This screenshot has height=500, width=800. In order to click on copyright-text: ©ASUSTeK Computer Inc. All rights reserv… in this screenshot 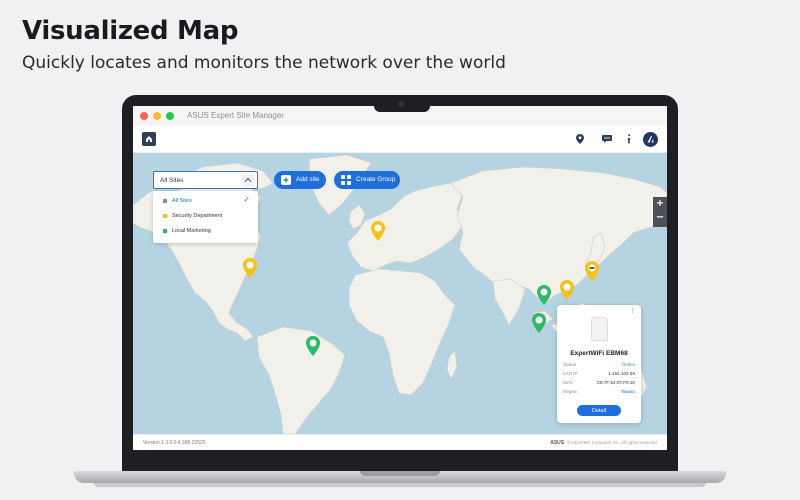, I will do `click(612, 442)`.